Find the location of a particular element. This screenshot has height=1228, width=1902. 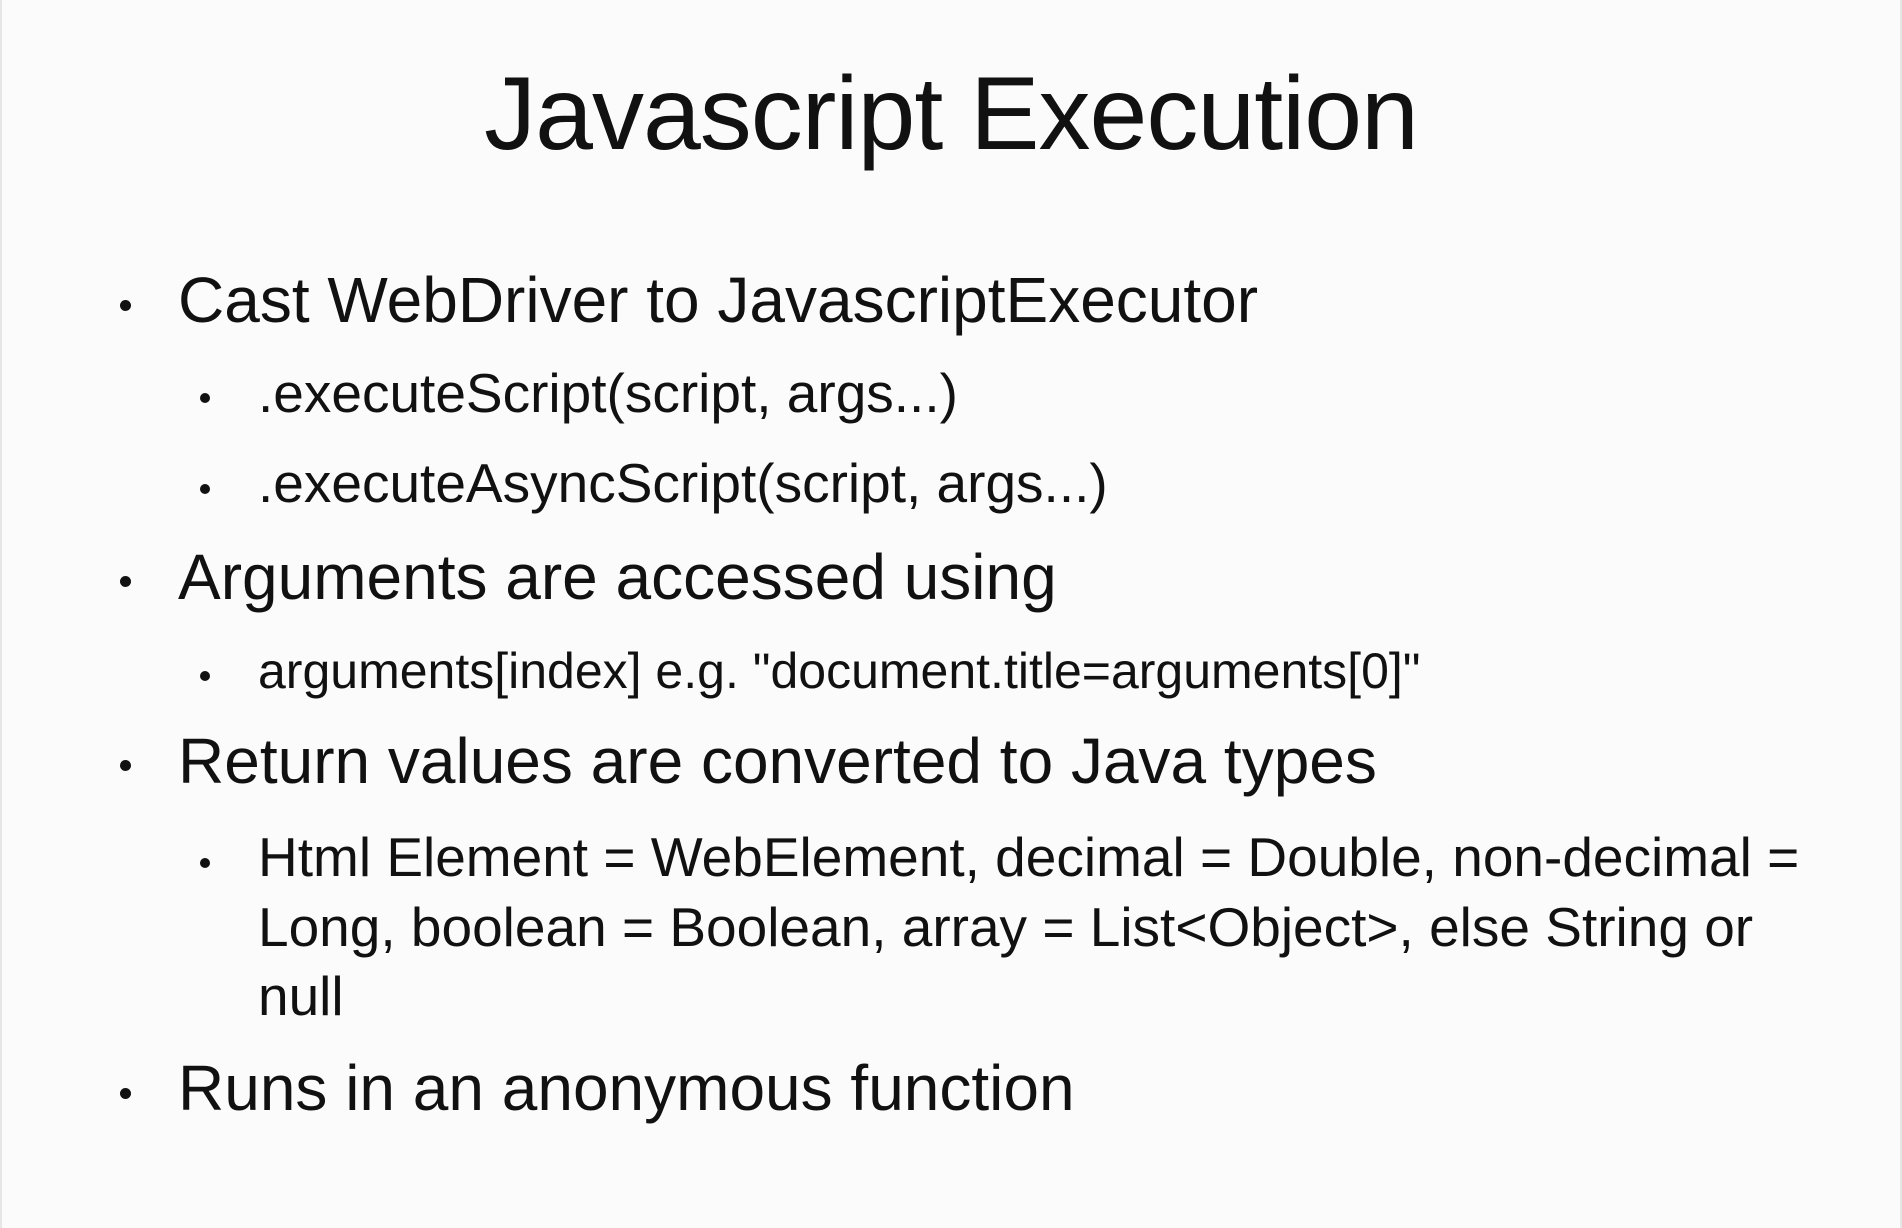

bullet-text: Arguments are accessed using is located at coordinates (617, 576).